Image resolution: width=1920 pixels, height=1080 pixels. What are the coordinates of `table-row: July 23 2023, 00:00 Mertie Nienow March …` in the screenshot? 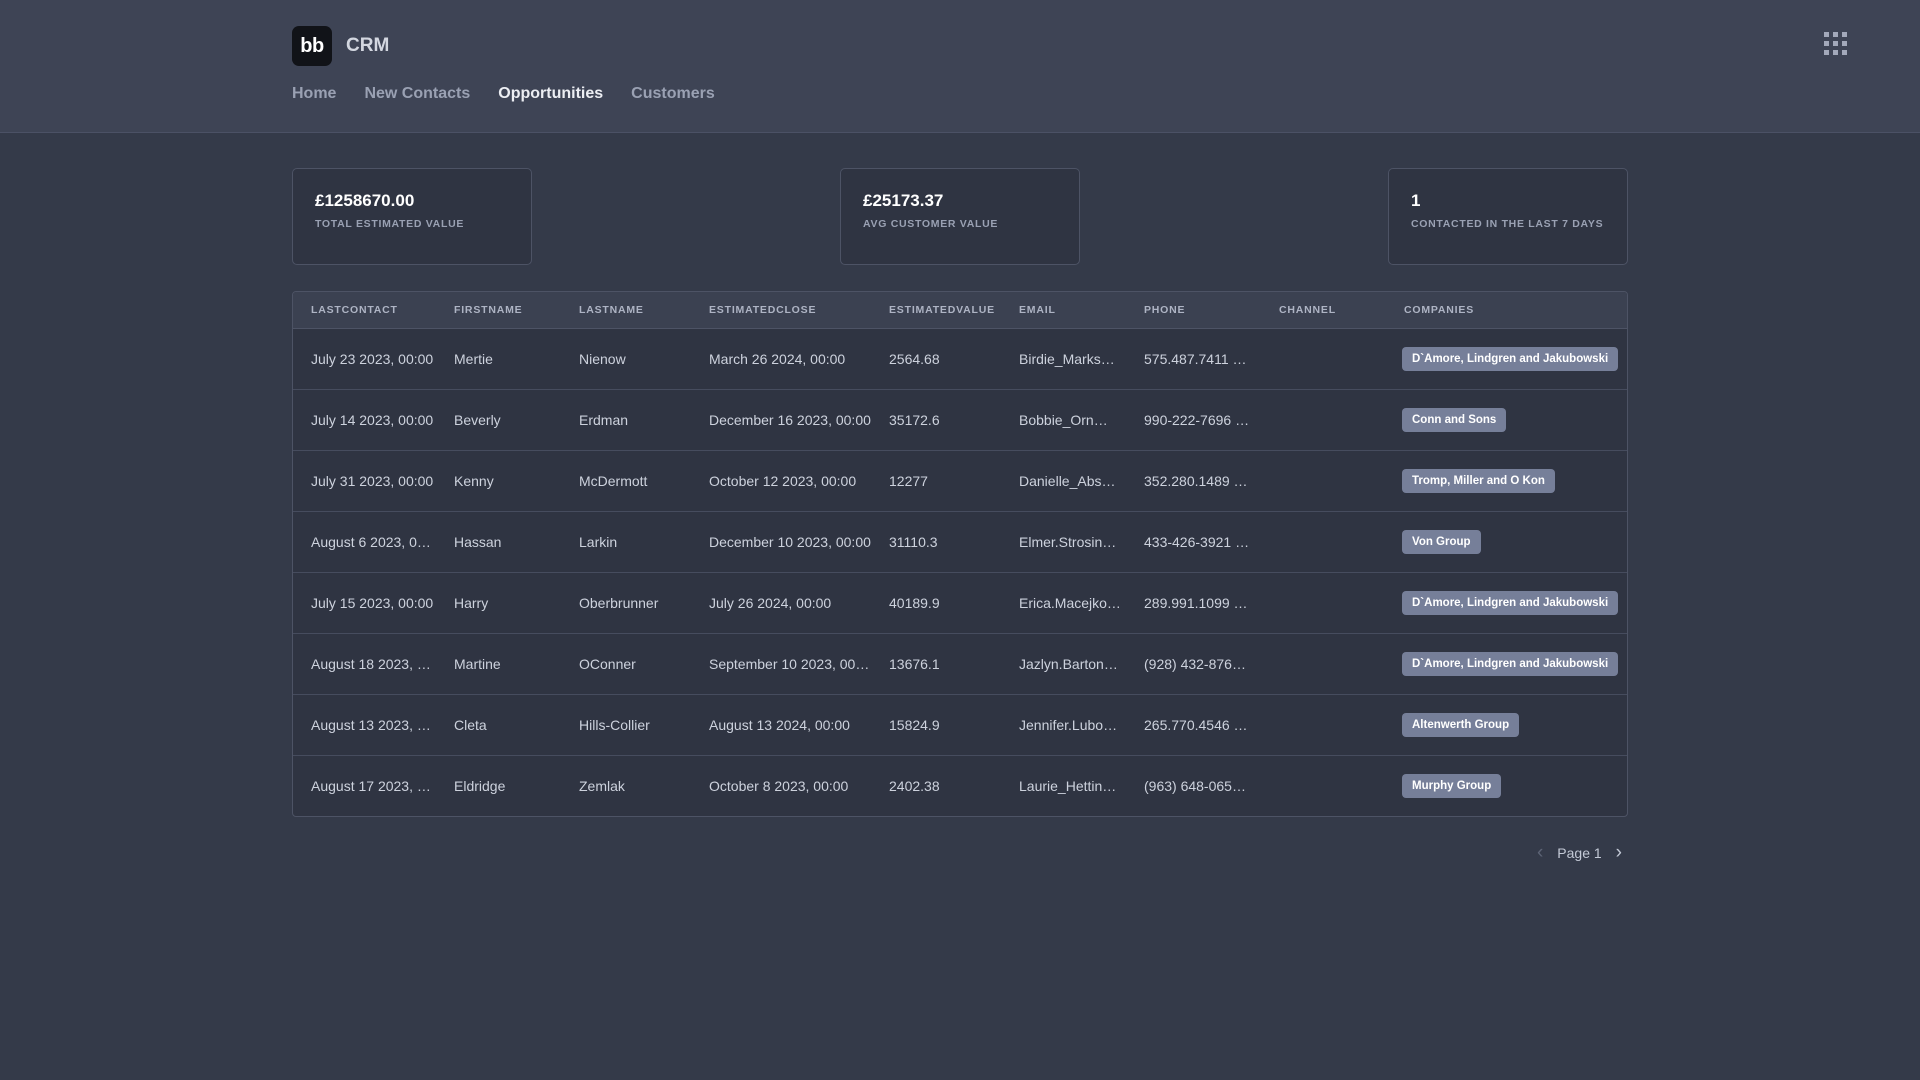 It's located at (960, 359).